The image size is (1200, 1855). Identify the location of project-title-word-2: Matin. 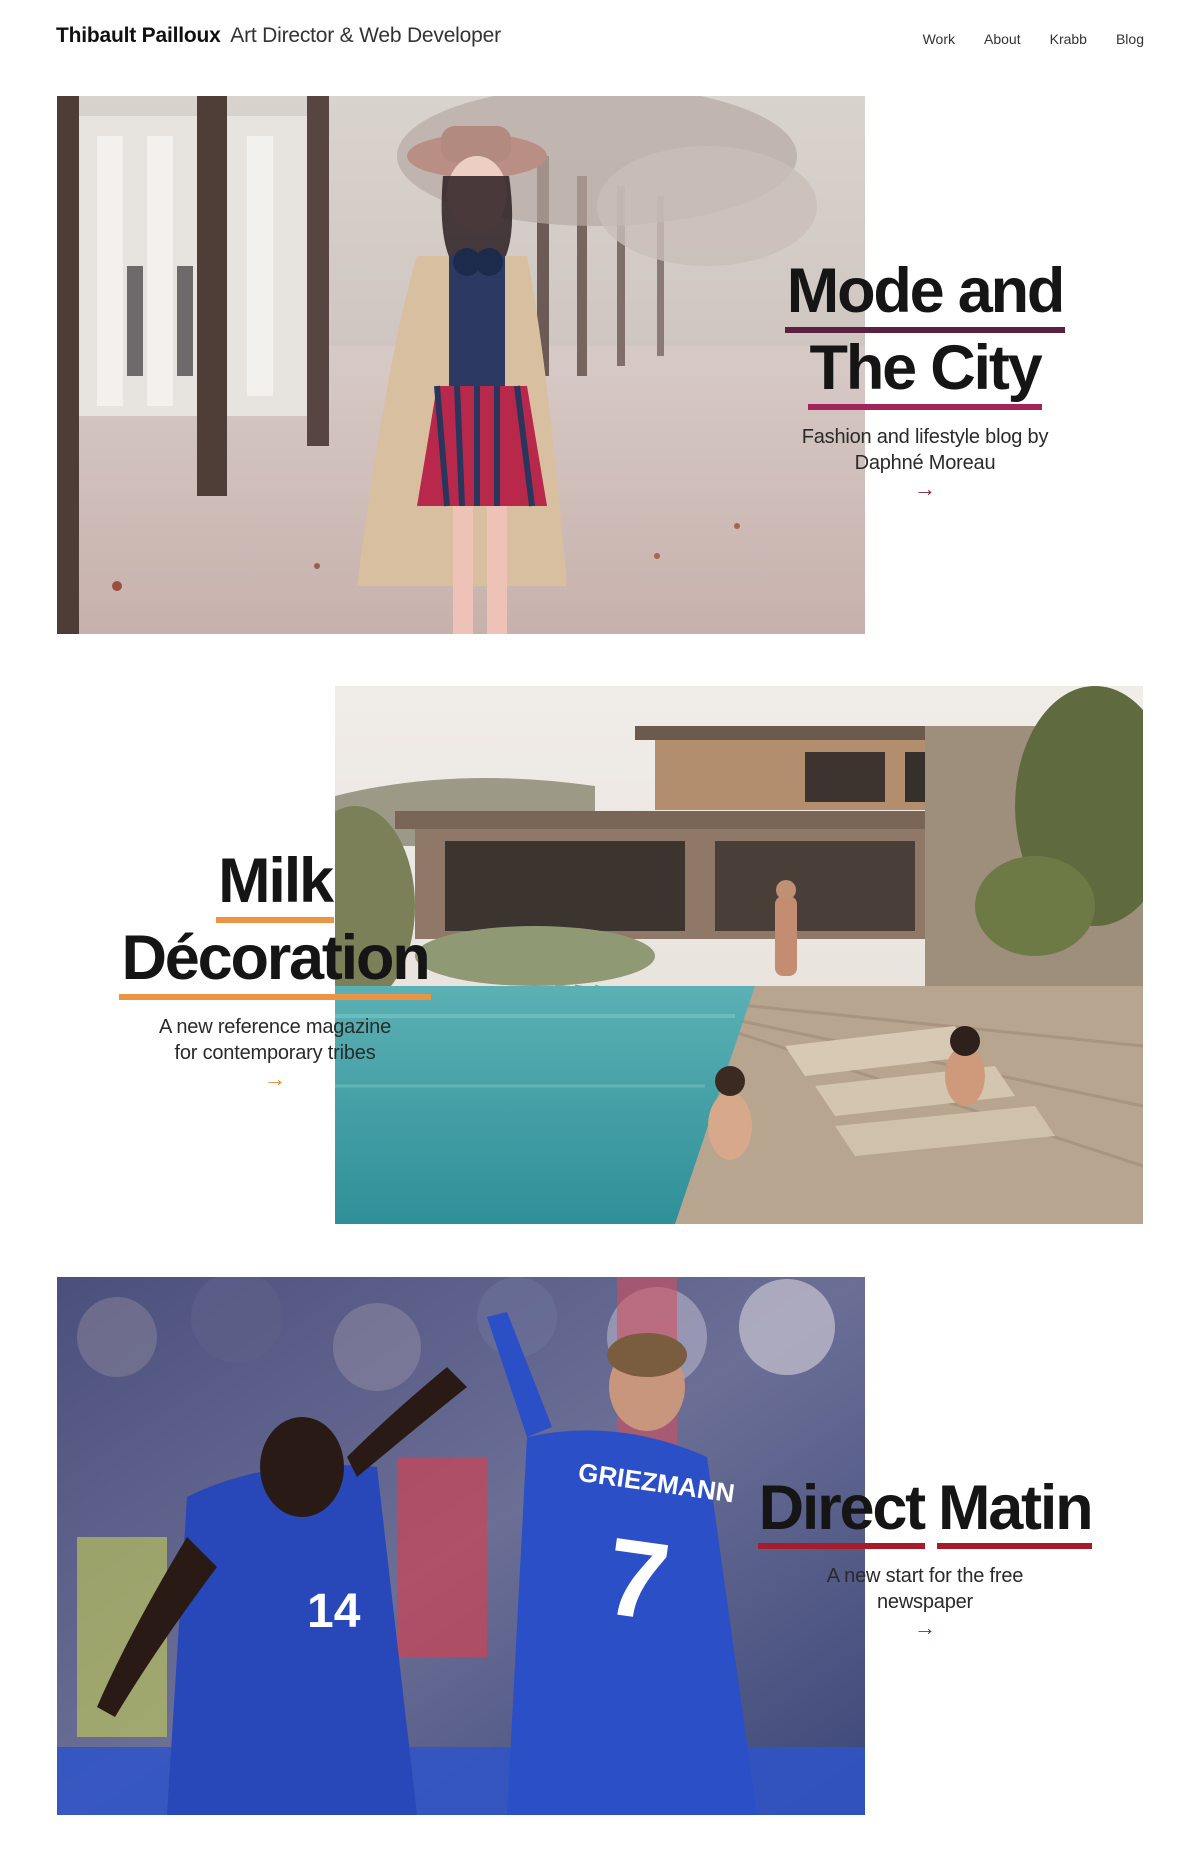
(1015, 1511).